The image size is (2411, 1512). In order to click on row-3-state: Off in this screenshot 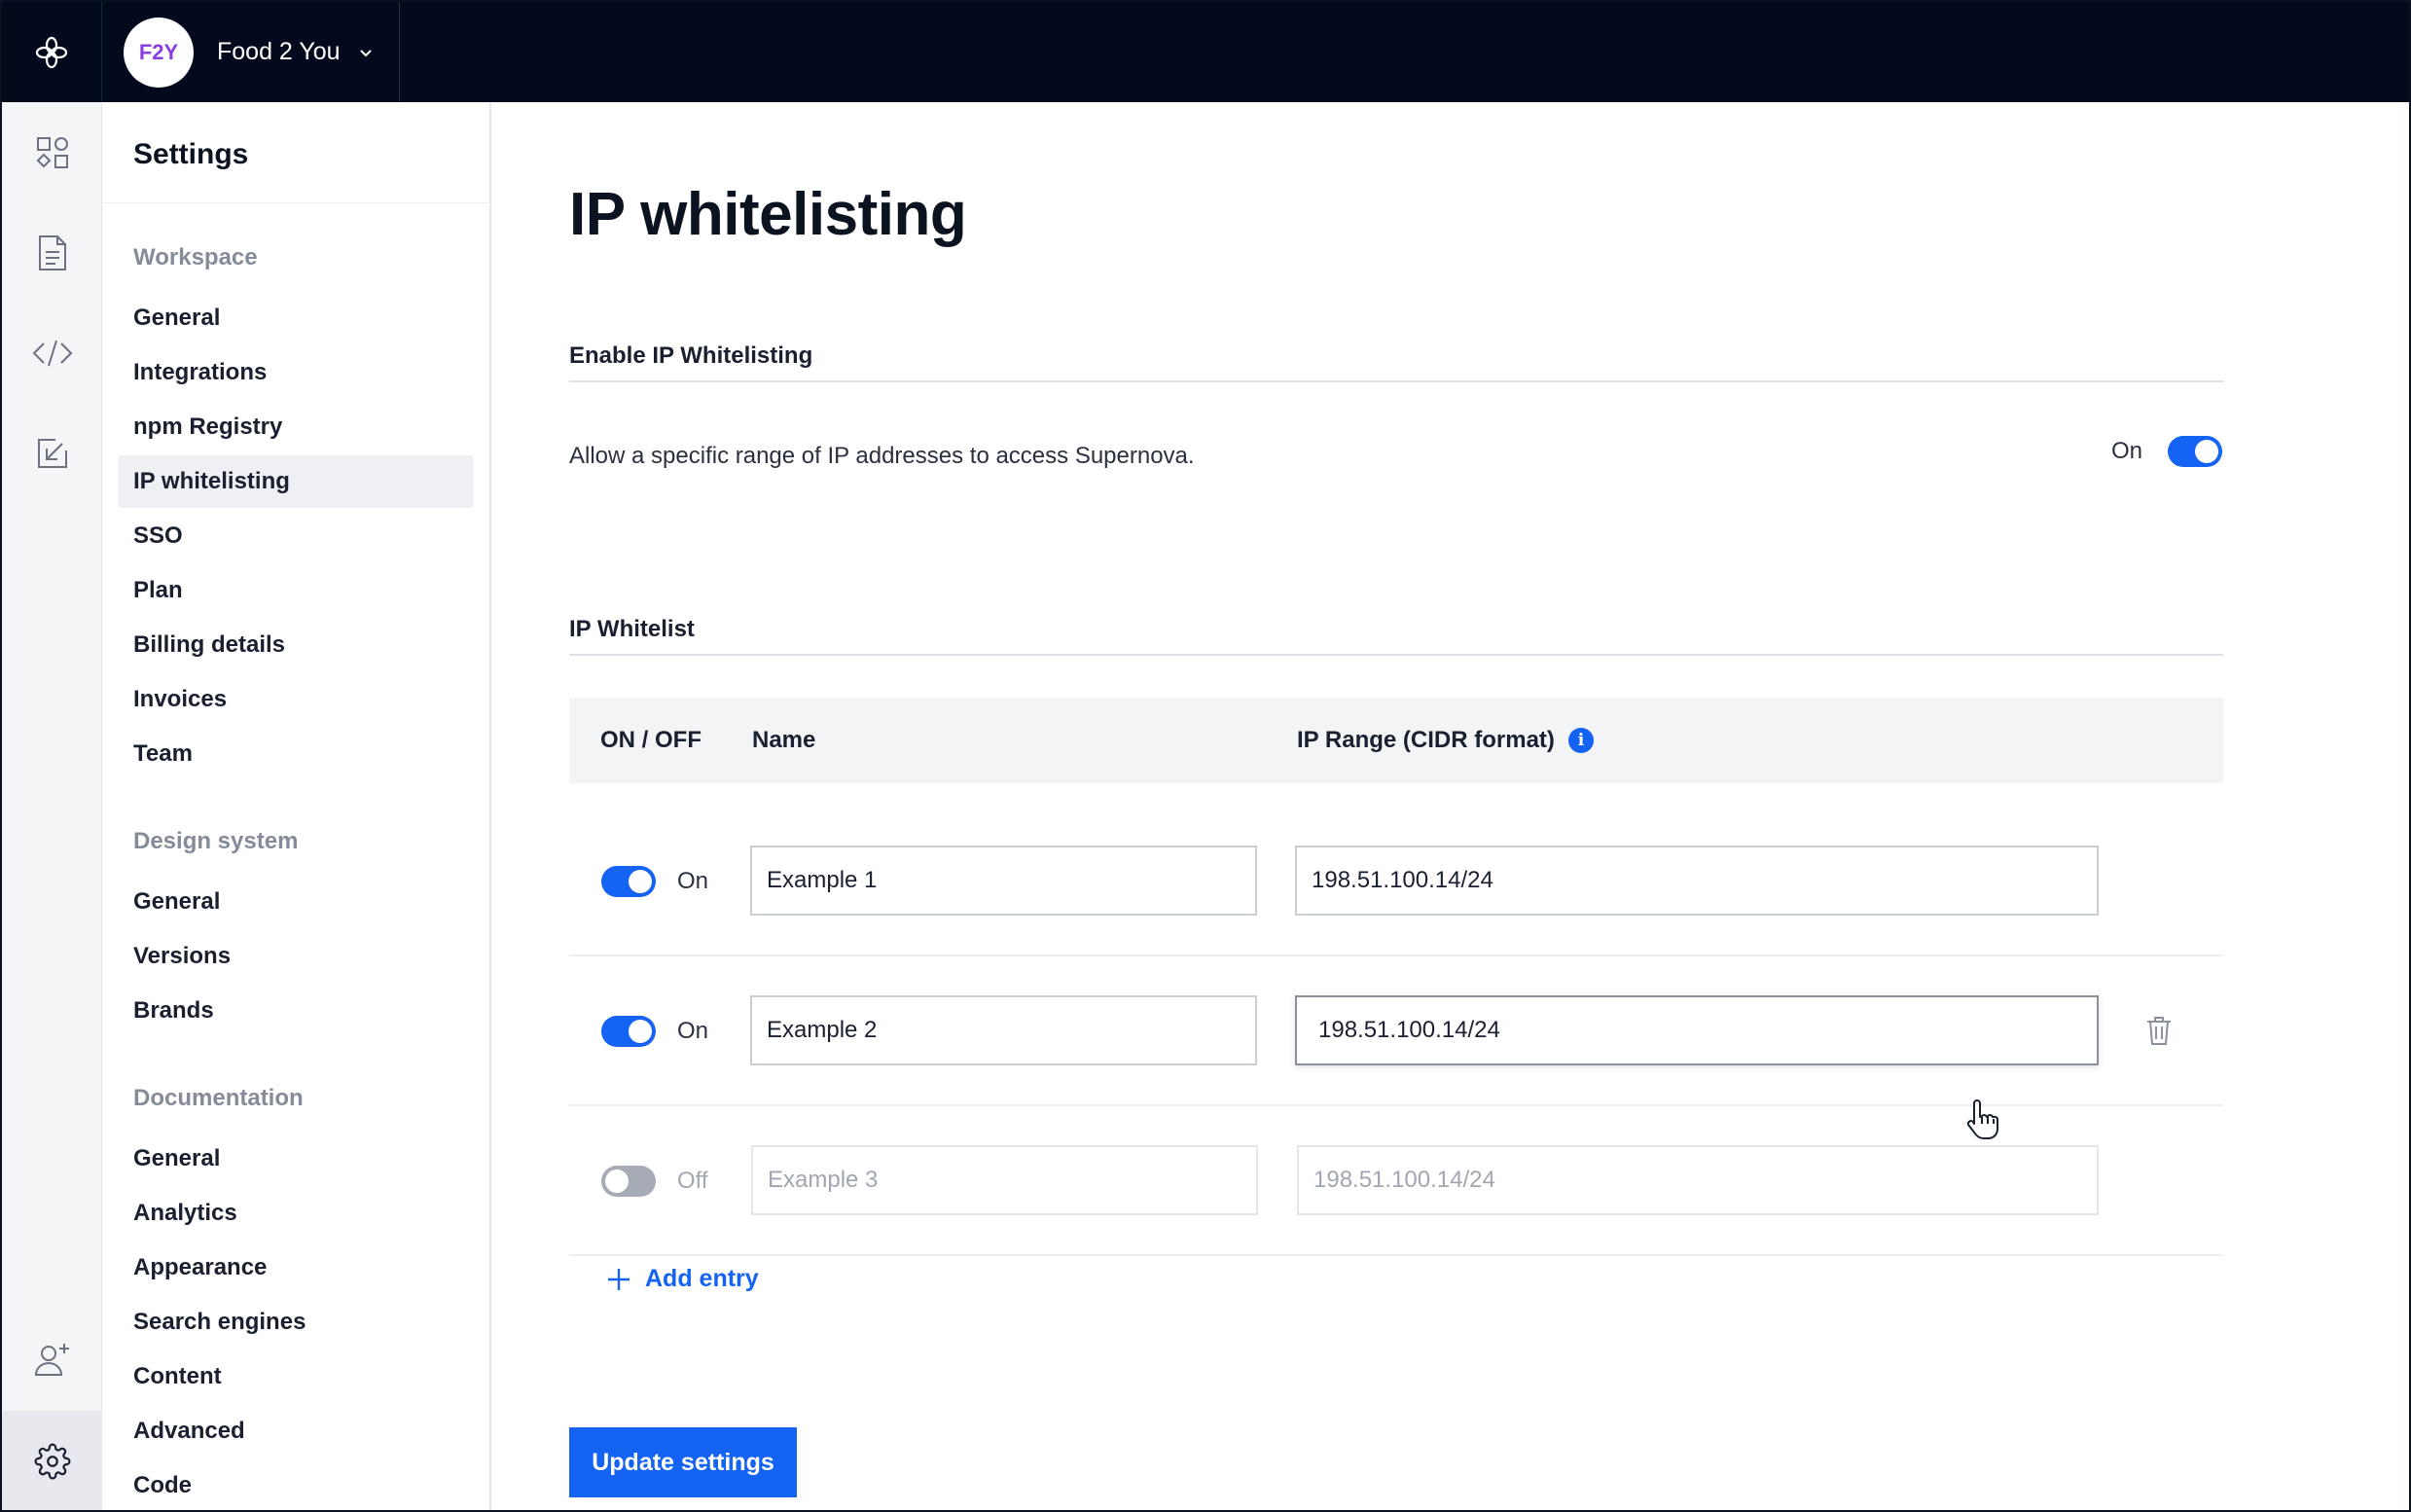, I will do `click(692, 1181)`.